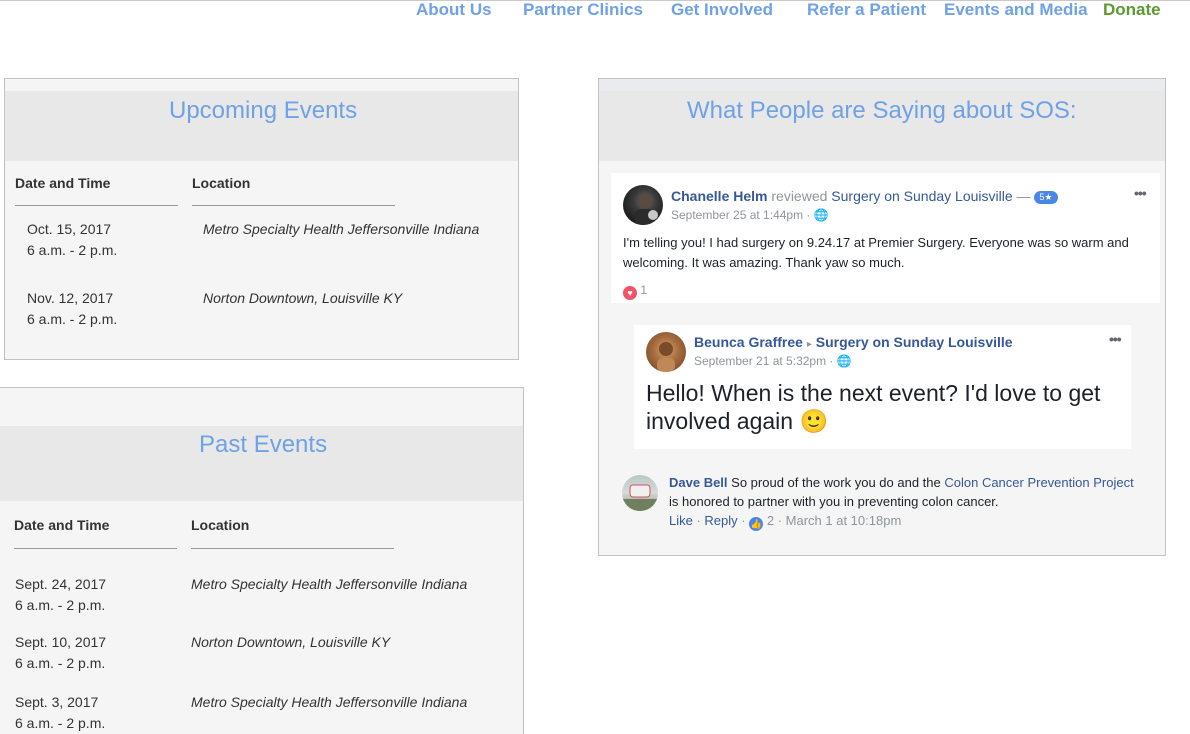 This screenshot has height=734, width=1190. Describe the element at coordinates (72, 240) in the screenshot. I see `event-date: Oct. 15, 2017 6 a.m. - 2 p.m.` at that location.